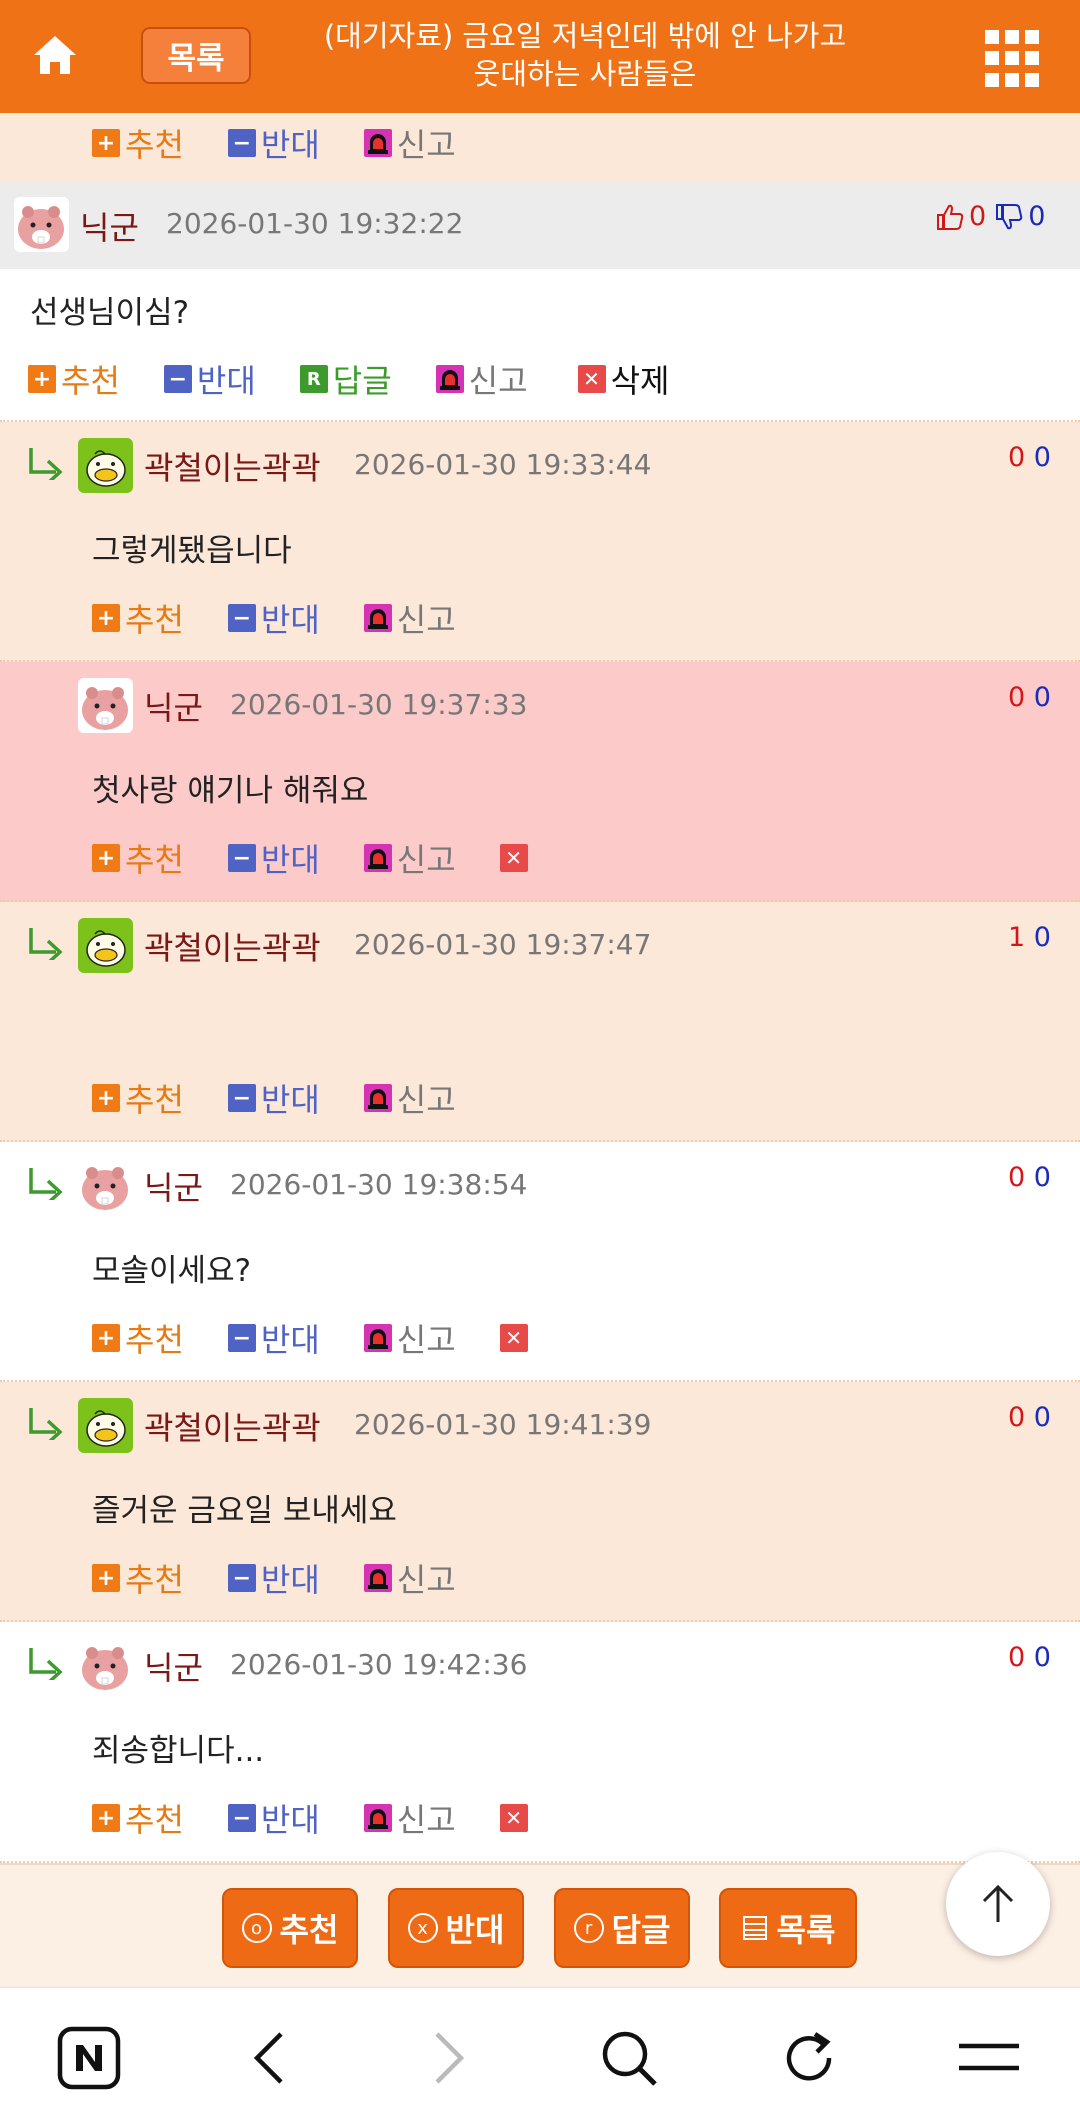 The image size is (1080, 2125). I want to click on scroll-to-top-button, so click(998, 1904).